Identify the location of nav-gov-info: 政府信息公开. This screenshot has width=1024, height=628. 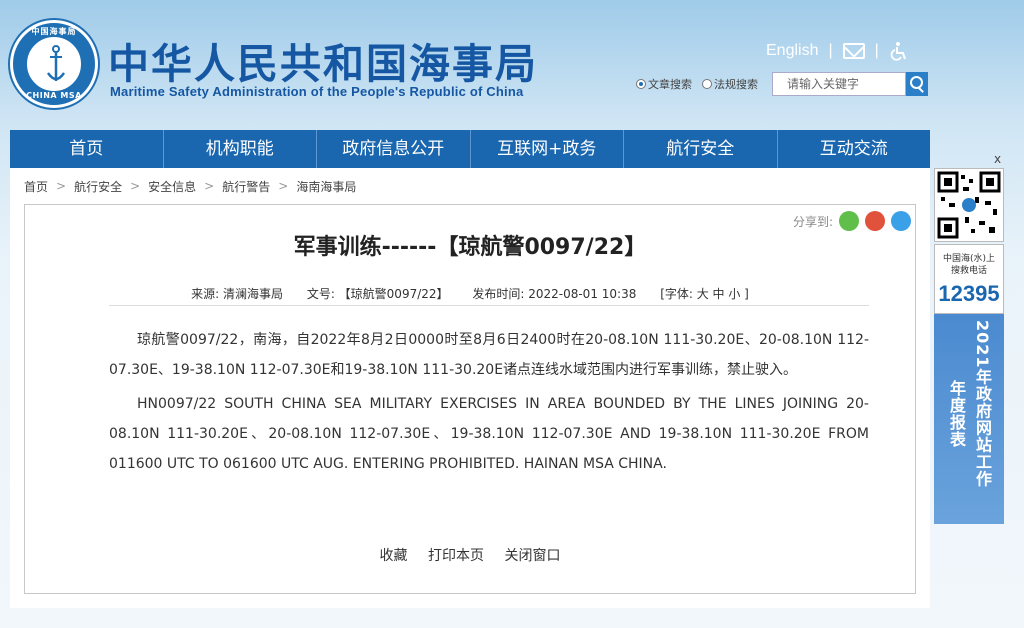
(394, 149).